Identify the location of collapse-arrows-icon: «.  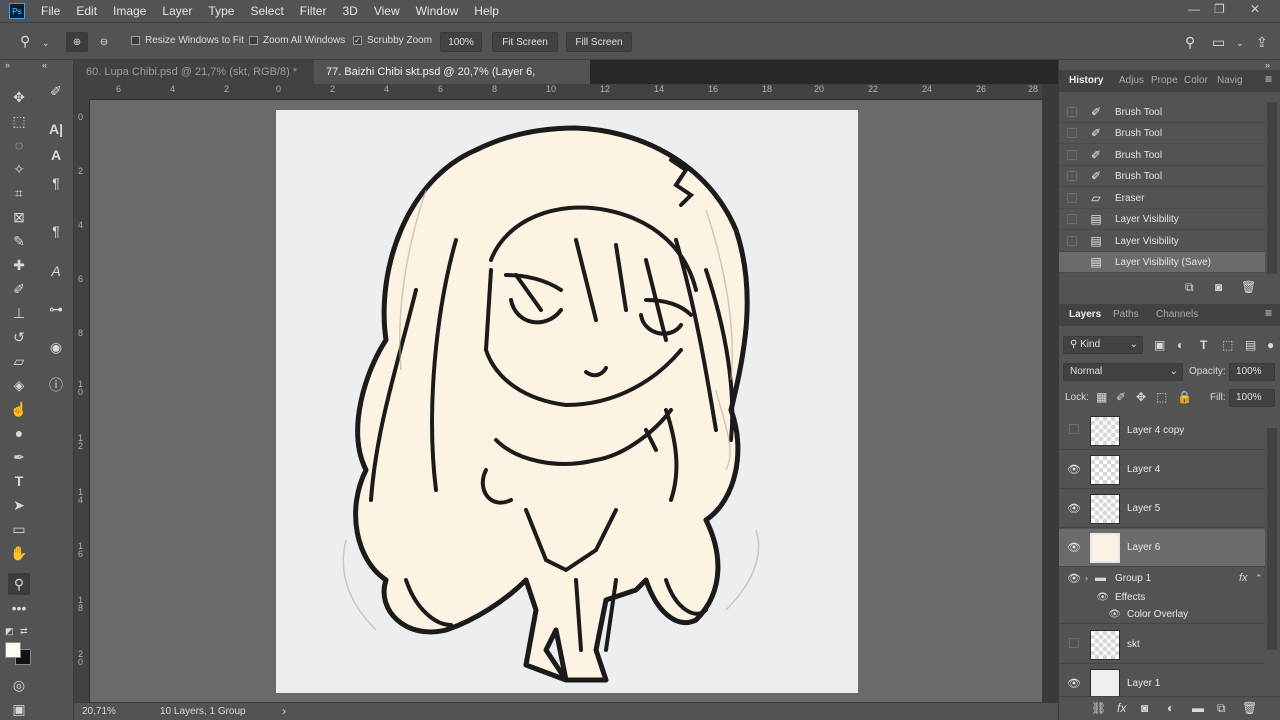
(44, 65).